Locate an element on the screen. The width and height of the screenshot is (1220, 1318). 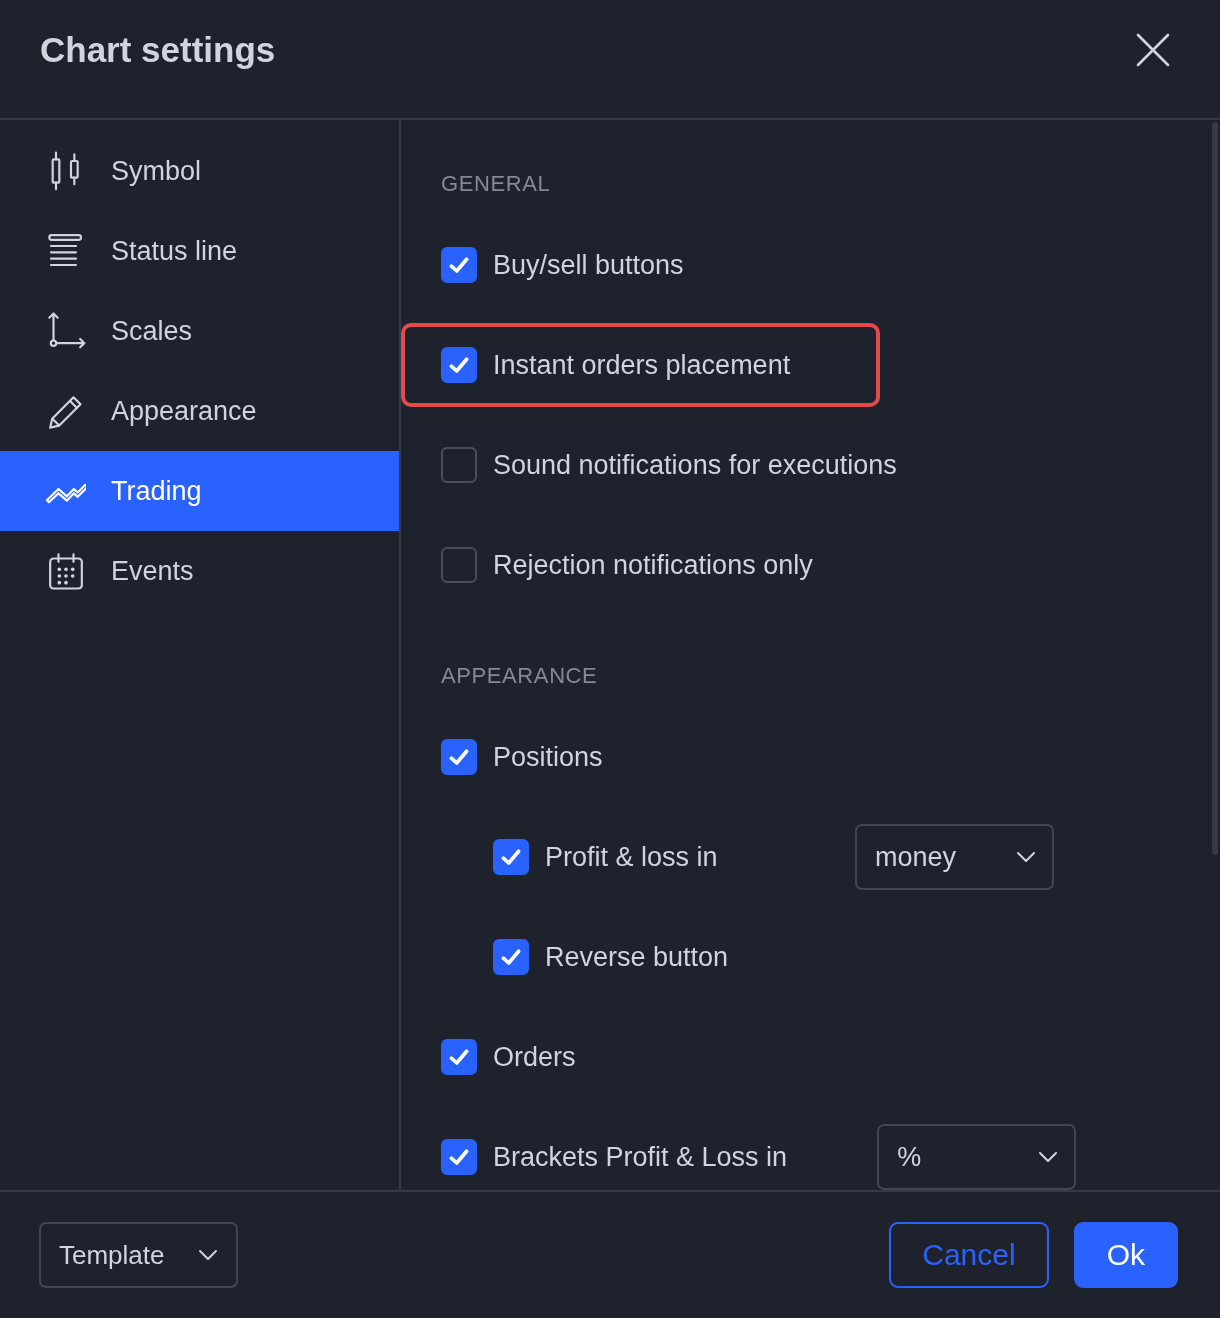
scrollbar-thumb is located at coordinates (1215, 488).